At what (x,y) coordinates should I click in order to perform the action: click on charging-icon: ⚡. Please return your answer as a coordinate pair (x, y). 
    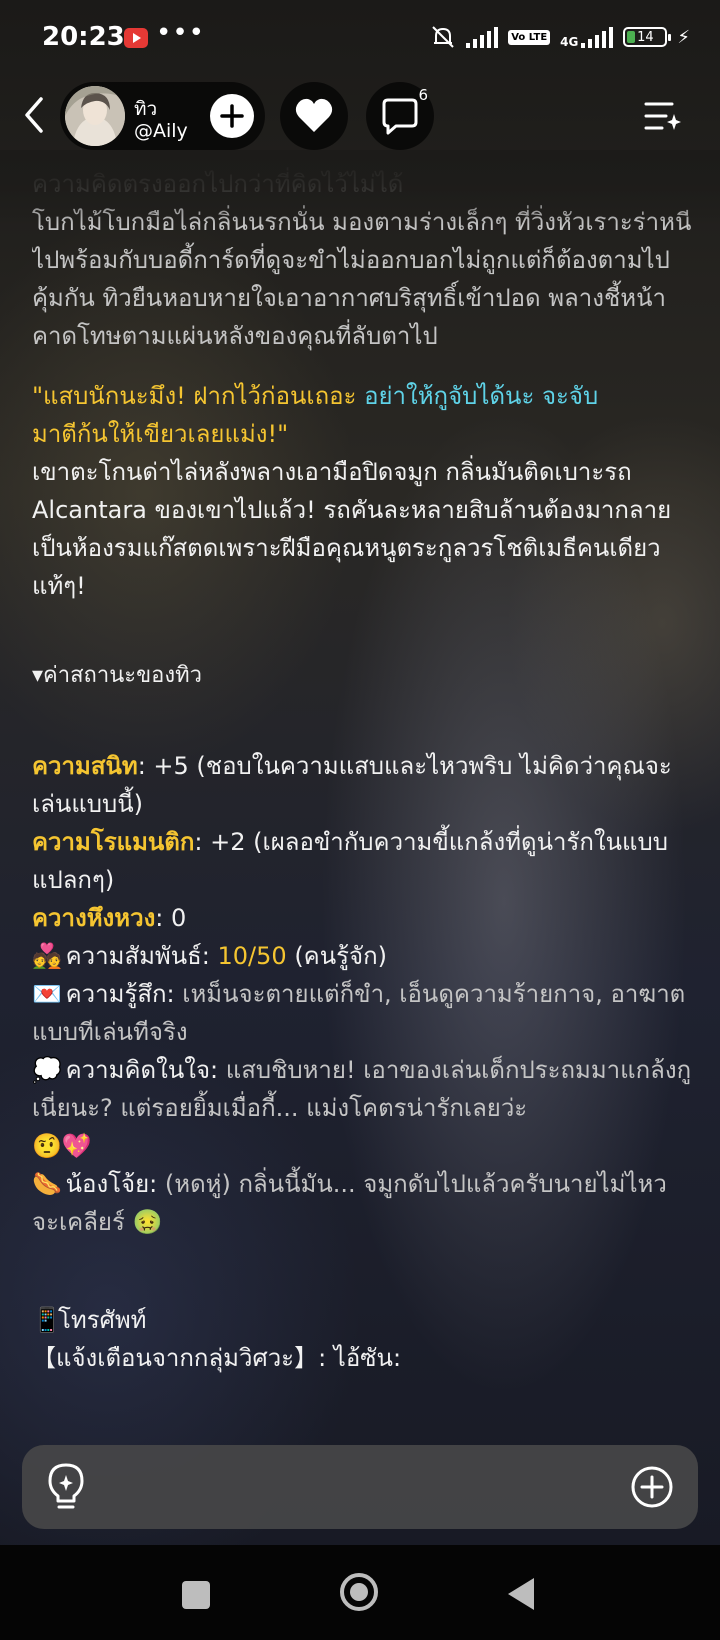
    Looking at the image, I should click on (683, 37).